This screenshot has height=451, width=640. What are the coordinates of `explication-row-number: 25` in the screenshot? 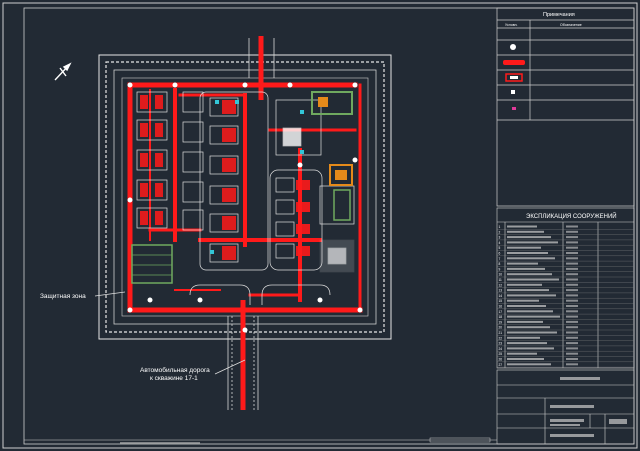 It's located at (501, 354).